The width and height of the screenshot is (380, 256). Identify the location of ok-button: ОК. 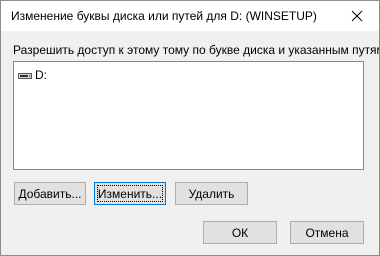
(240, 232).